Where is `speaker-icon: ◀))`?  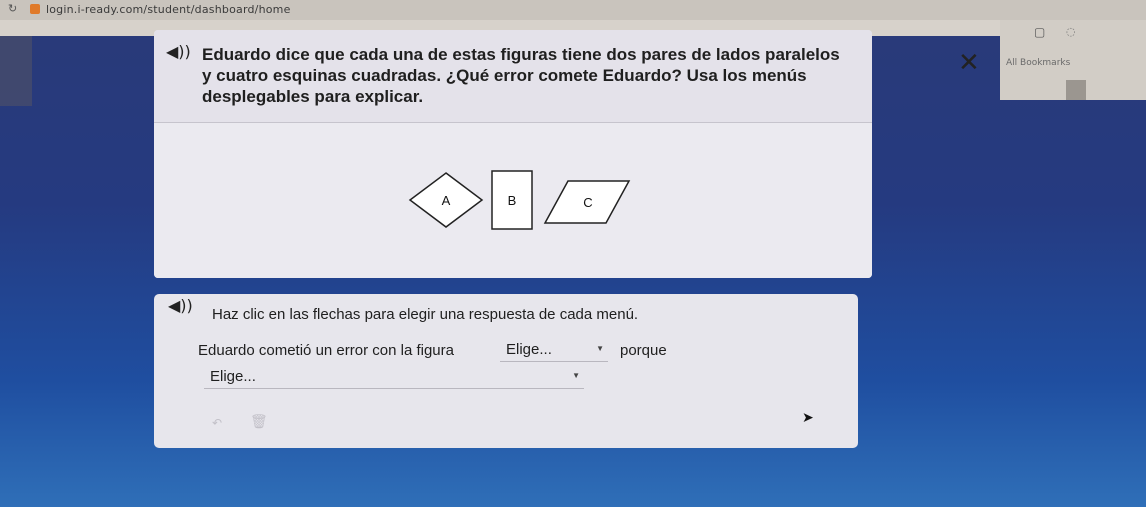 speaker-icon: ◀)) is located at coordinates (178, 51).